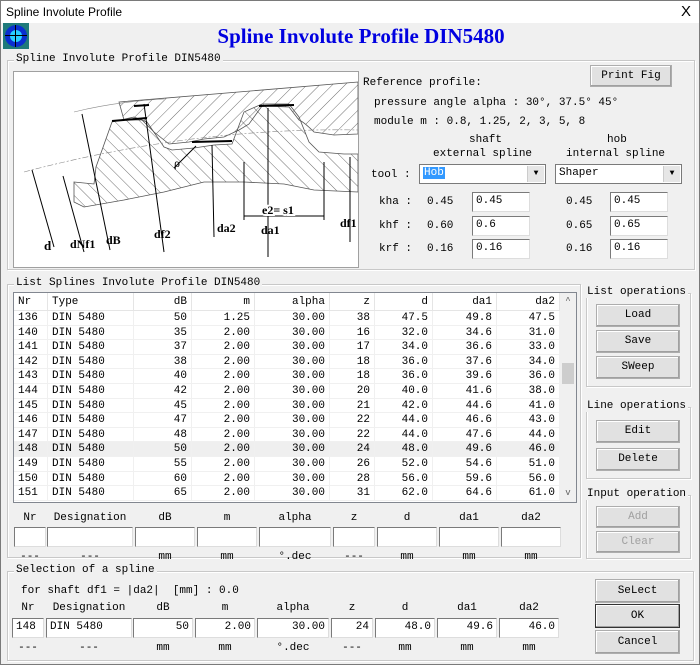  Describe the element at coordinates (165, 537) in the screenshot. I see `new-db-input` at that location.